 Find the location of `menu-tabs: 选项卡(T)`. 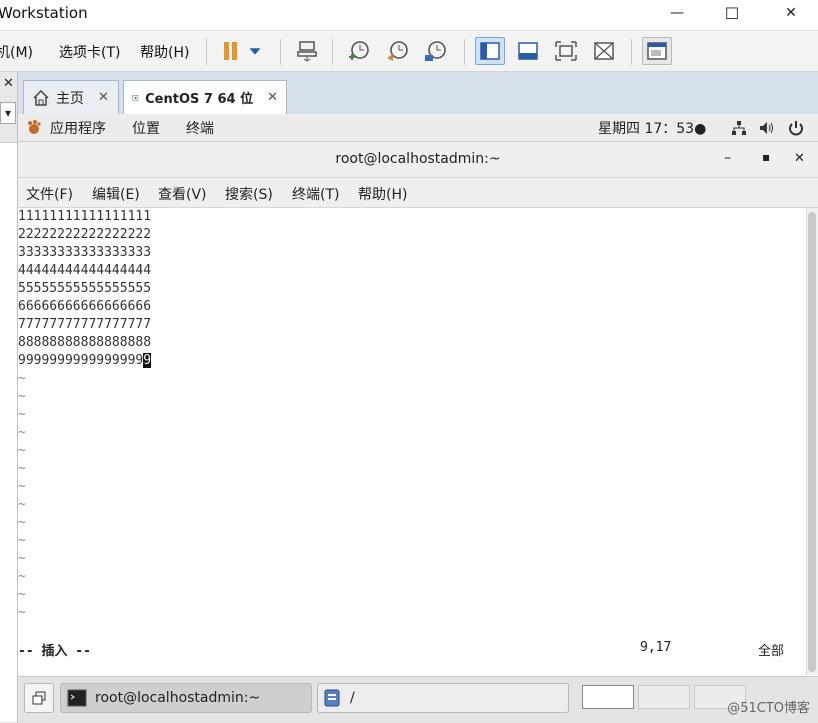

menu-tabs: 选项卡(T) is located at coordinates (89, 52).